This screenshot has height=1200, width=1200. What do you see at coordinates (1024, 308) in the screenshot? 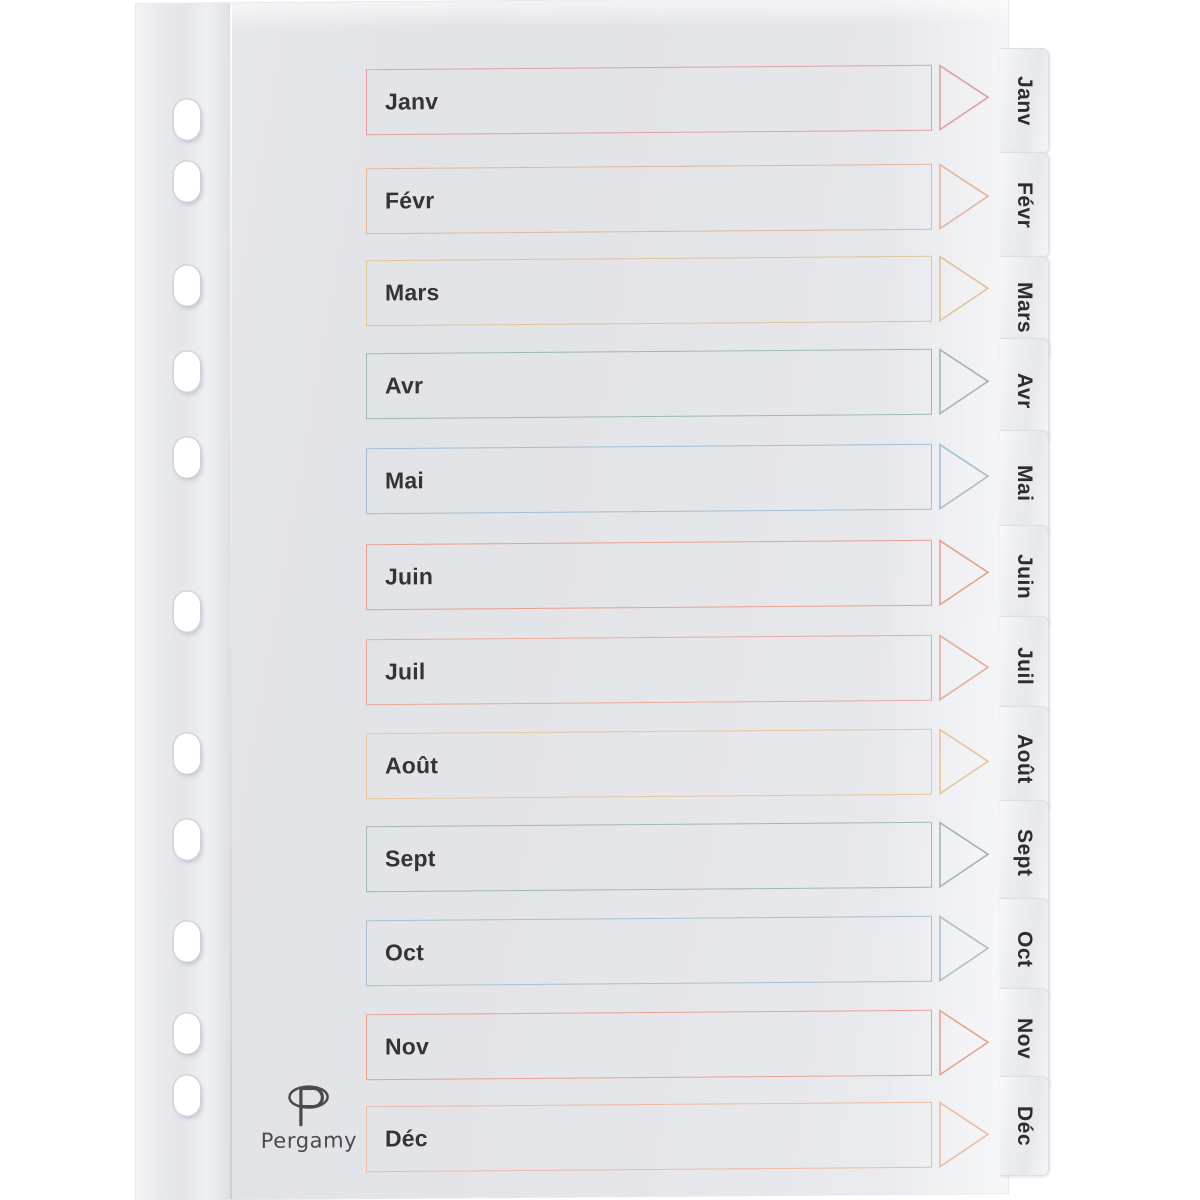
I see `index-tab-label: Mars` at bounding box center [1024, 308].